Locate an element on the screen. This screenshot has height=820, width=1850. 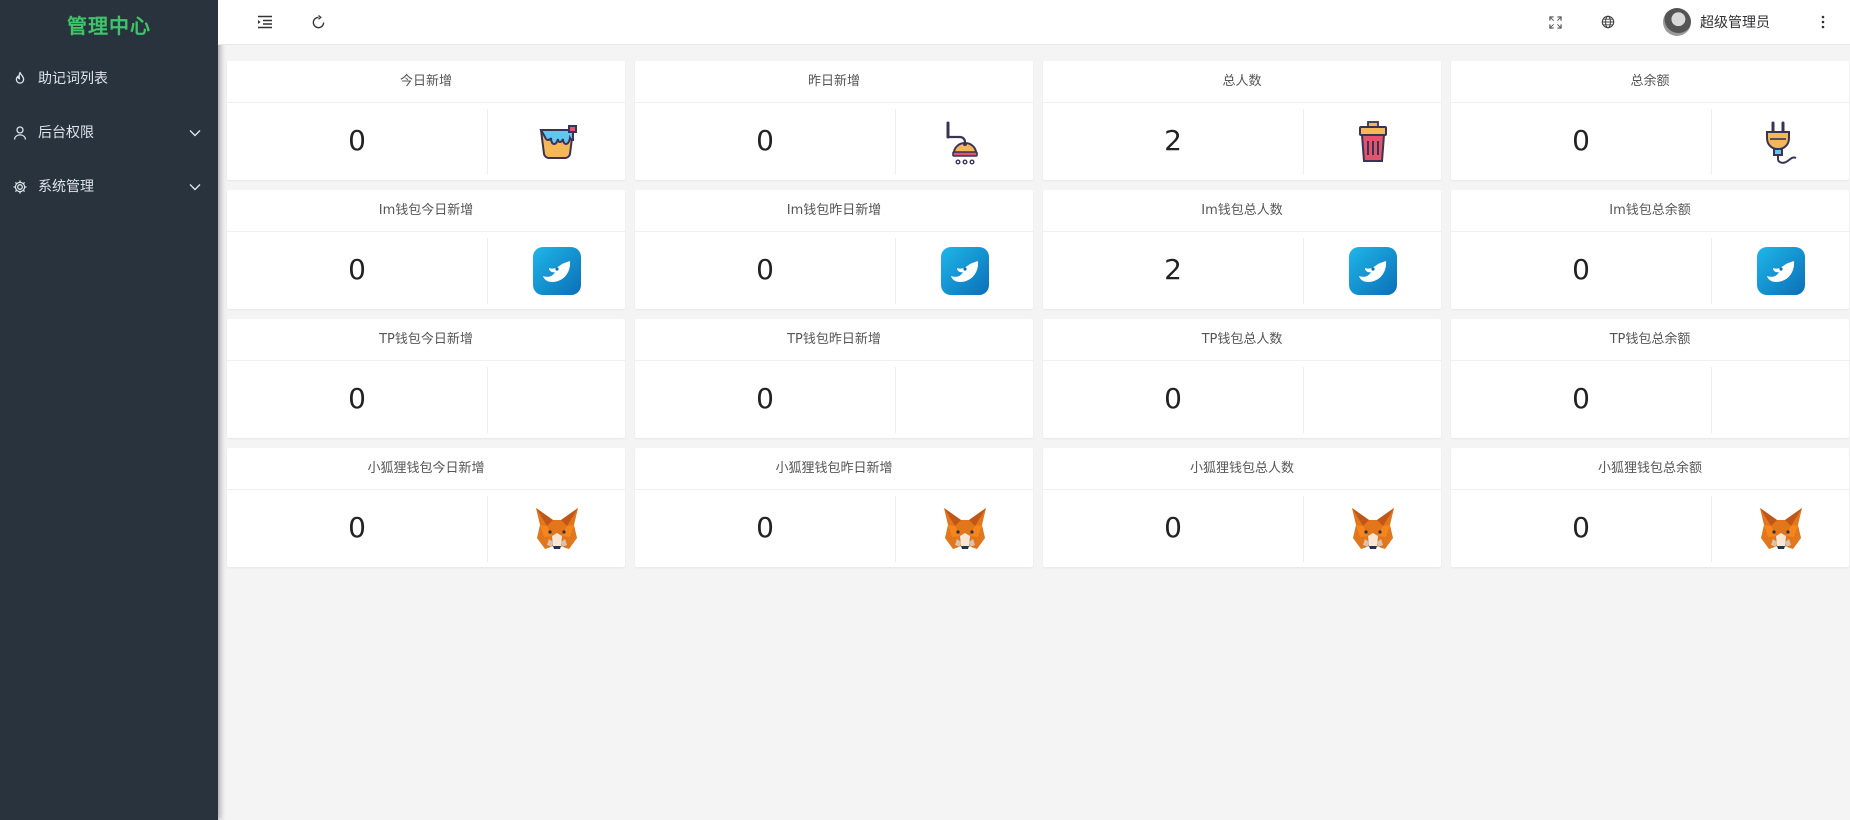
stat-card-title: Im钱包今日新增 is located at coordinates (426, 211).